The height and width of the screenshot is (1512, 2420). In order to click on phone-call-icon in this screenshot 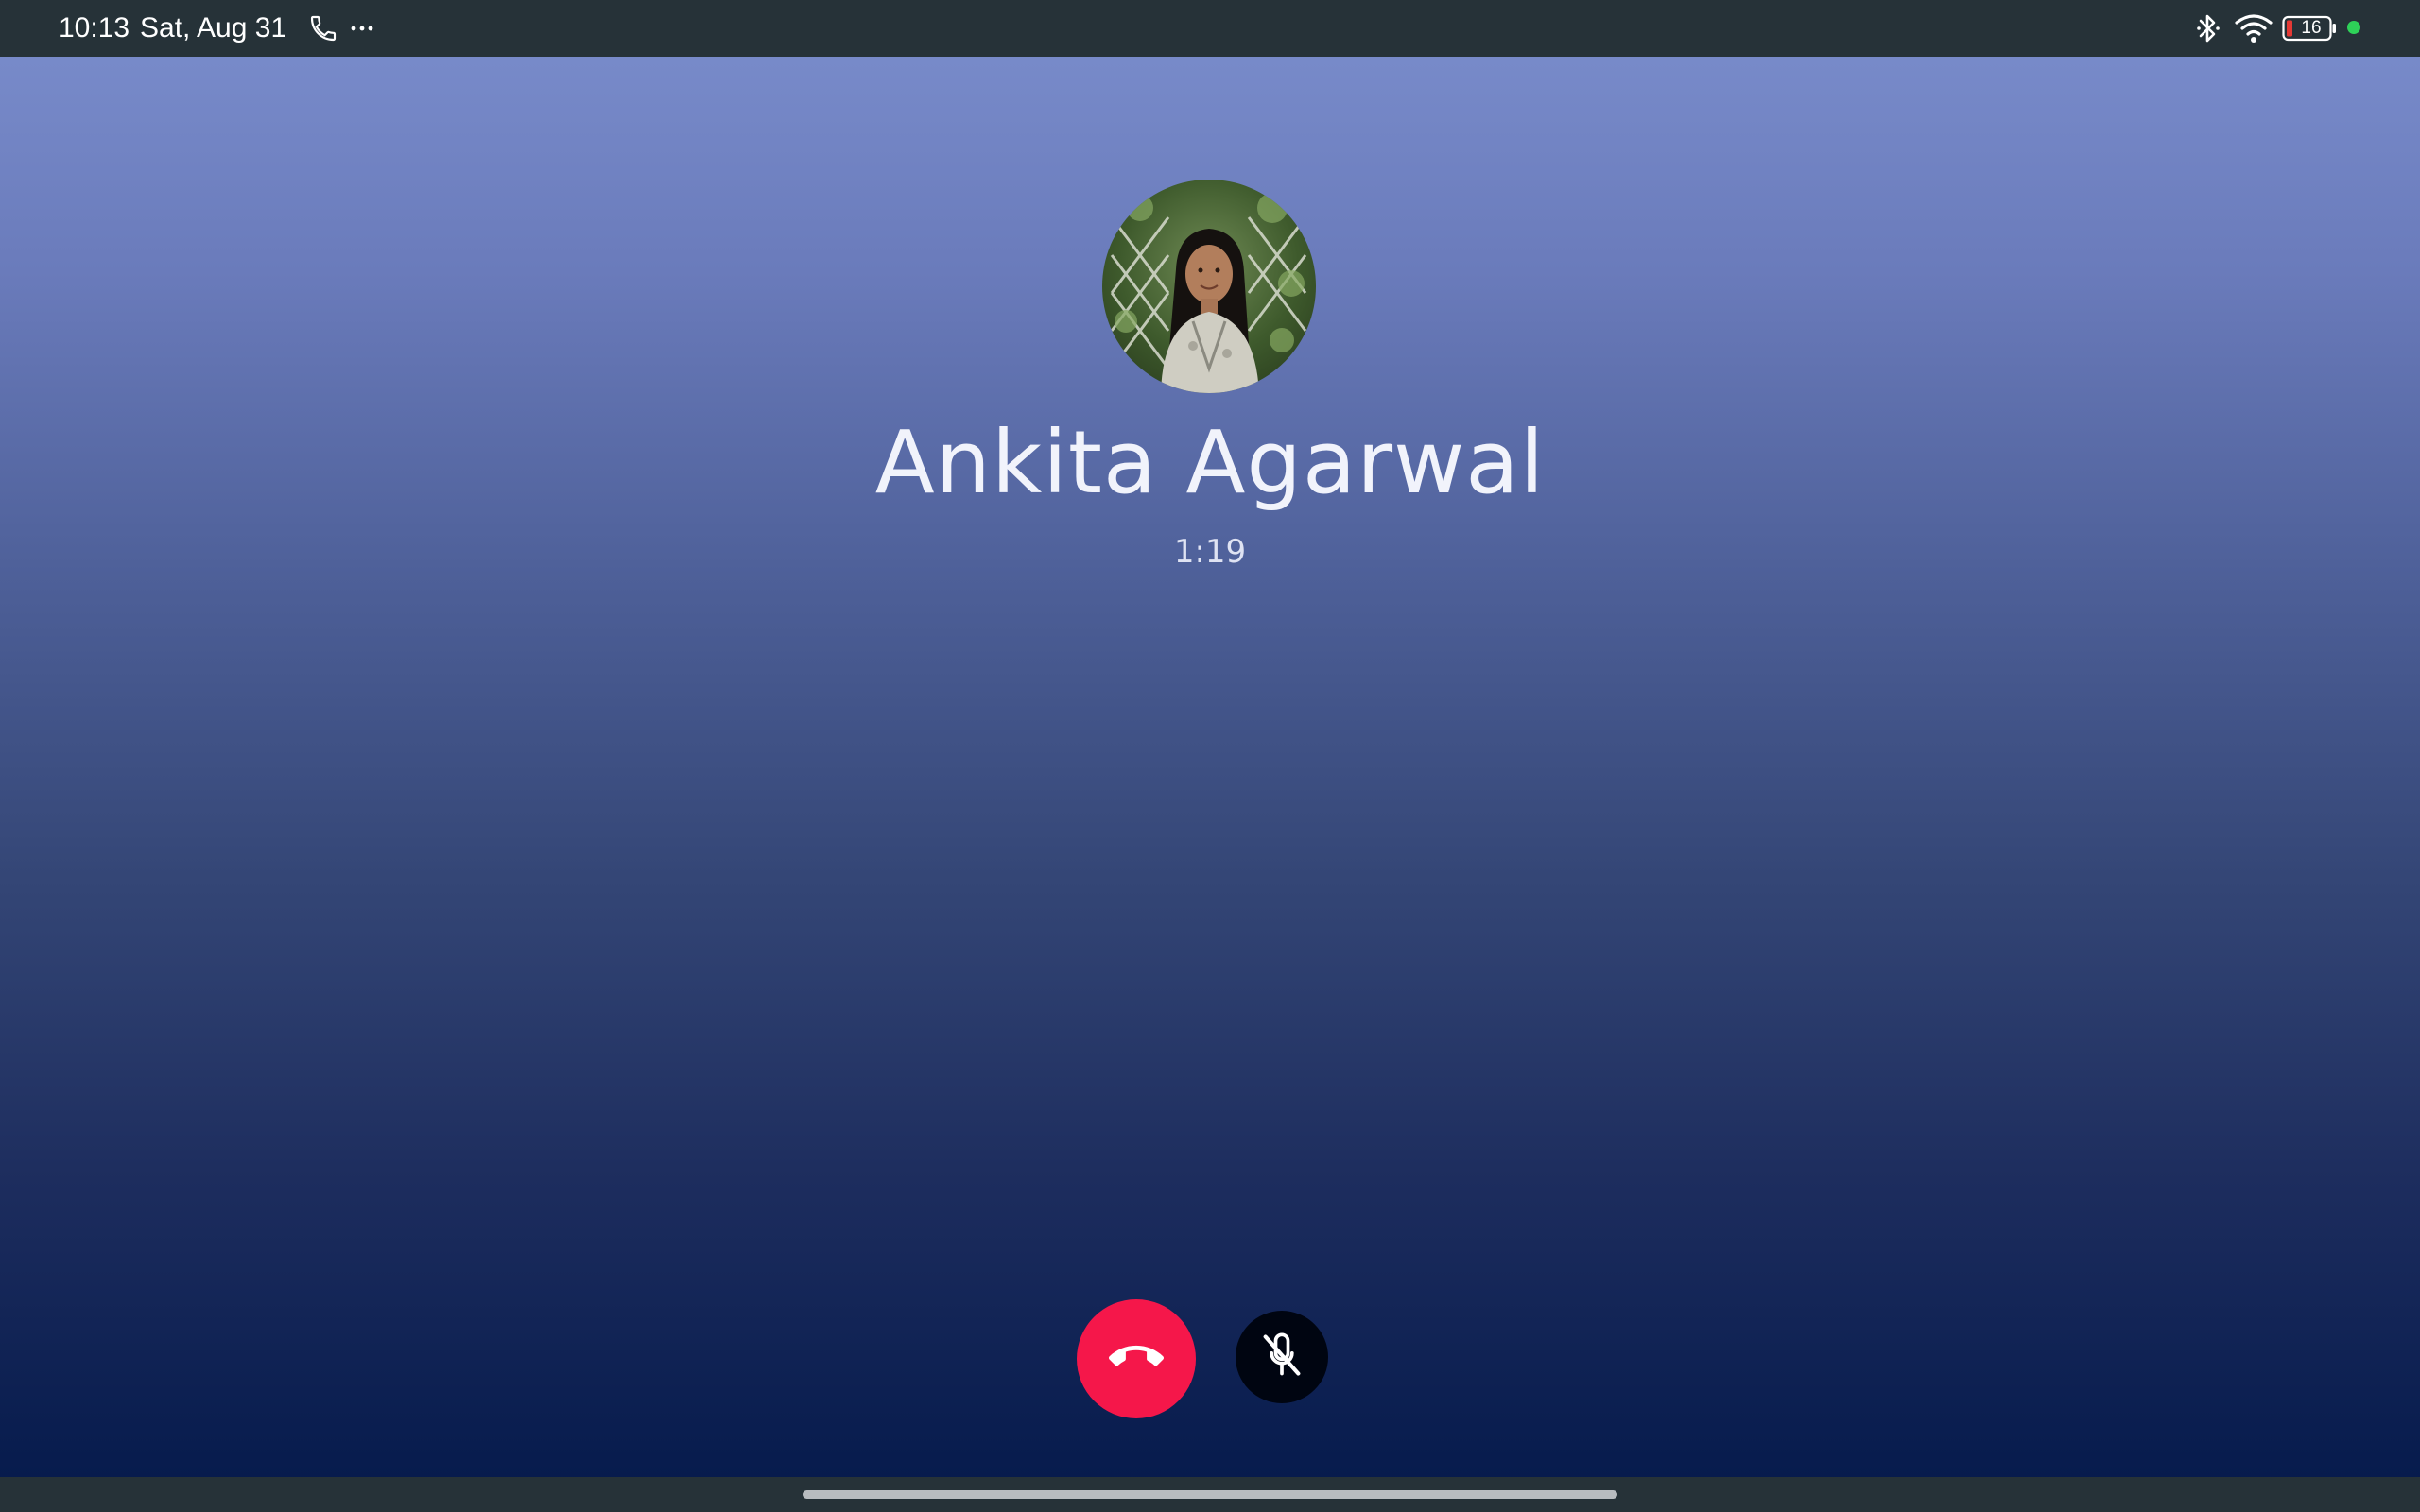, I will do `click(323, 30)`.